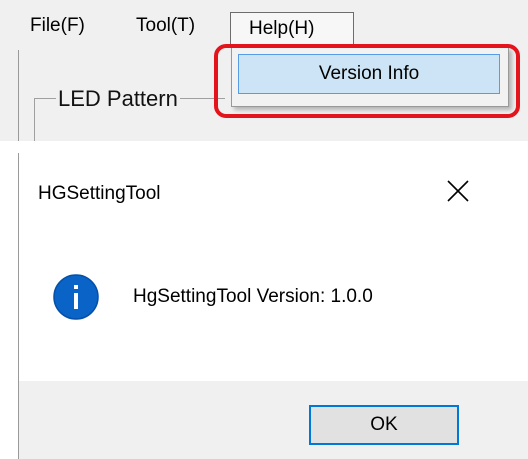  I want to click on dialog-title: HGSettingTool, so click(99, 193).